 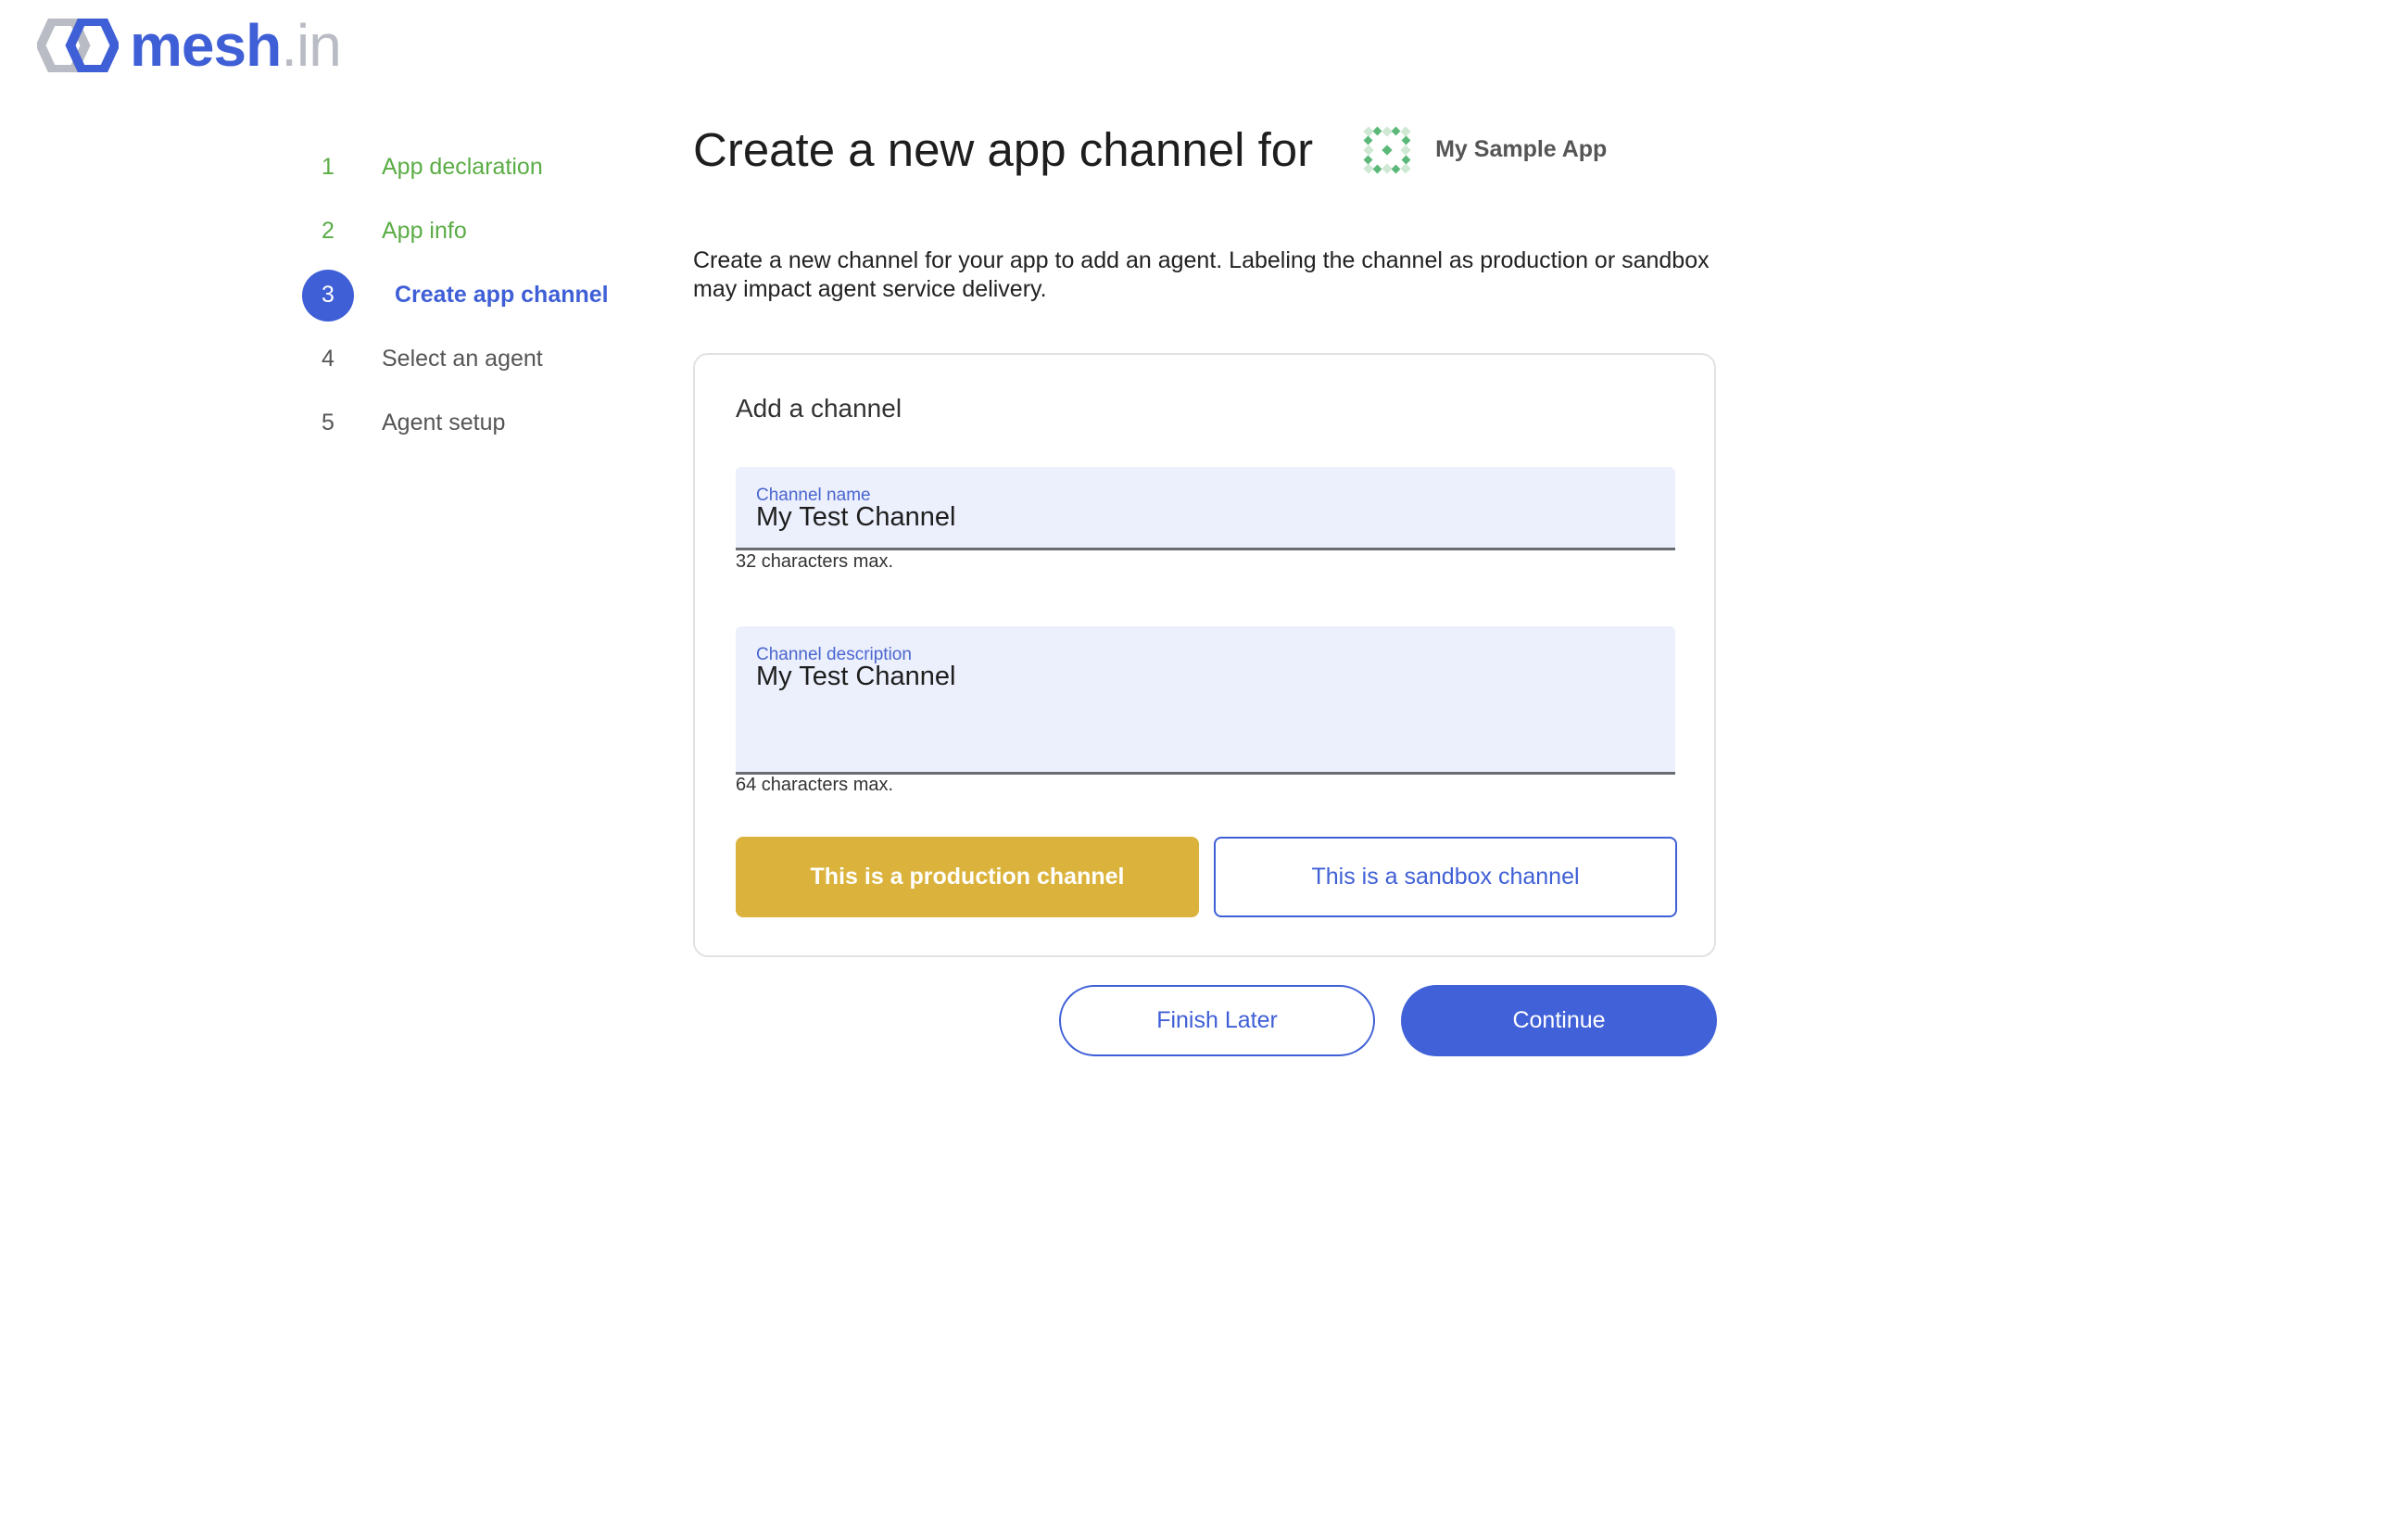 What do you see at coordinates (328, 231) in the screenshot?
I see `step-number: 2` at bounding box center [328, 231].